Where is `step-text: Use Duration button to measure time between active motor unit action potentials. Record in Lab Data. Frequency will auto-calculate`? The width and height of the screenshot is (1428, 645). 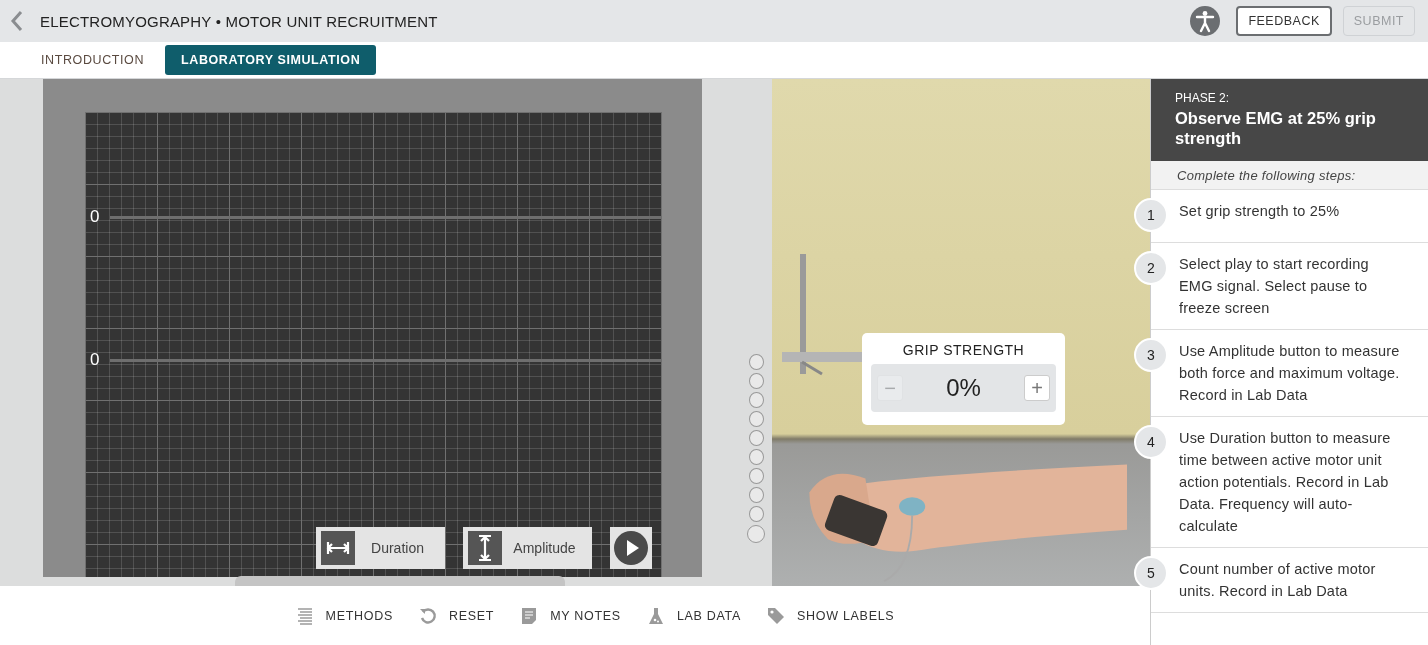 step-text: Use Duration button to measure time between active motor unit action potentials. Record in Lab Data. Frequency will auto-calculate is located at coordinates (1285, 482).